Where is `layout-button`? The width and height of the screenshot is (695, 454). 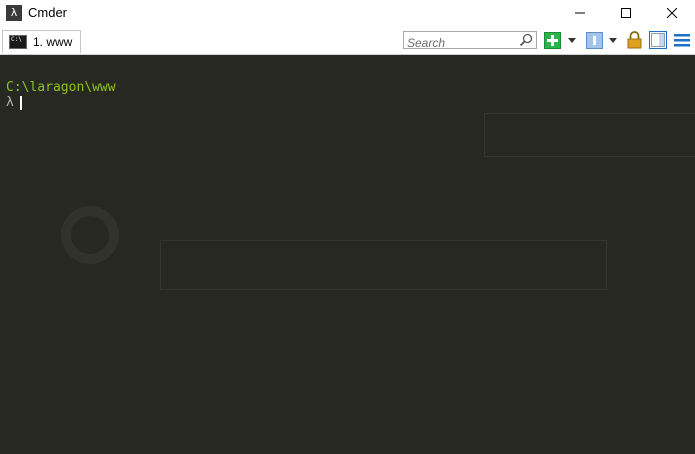
layout-button is located at coordinates (658, 40).